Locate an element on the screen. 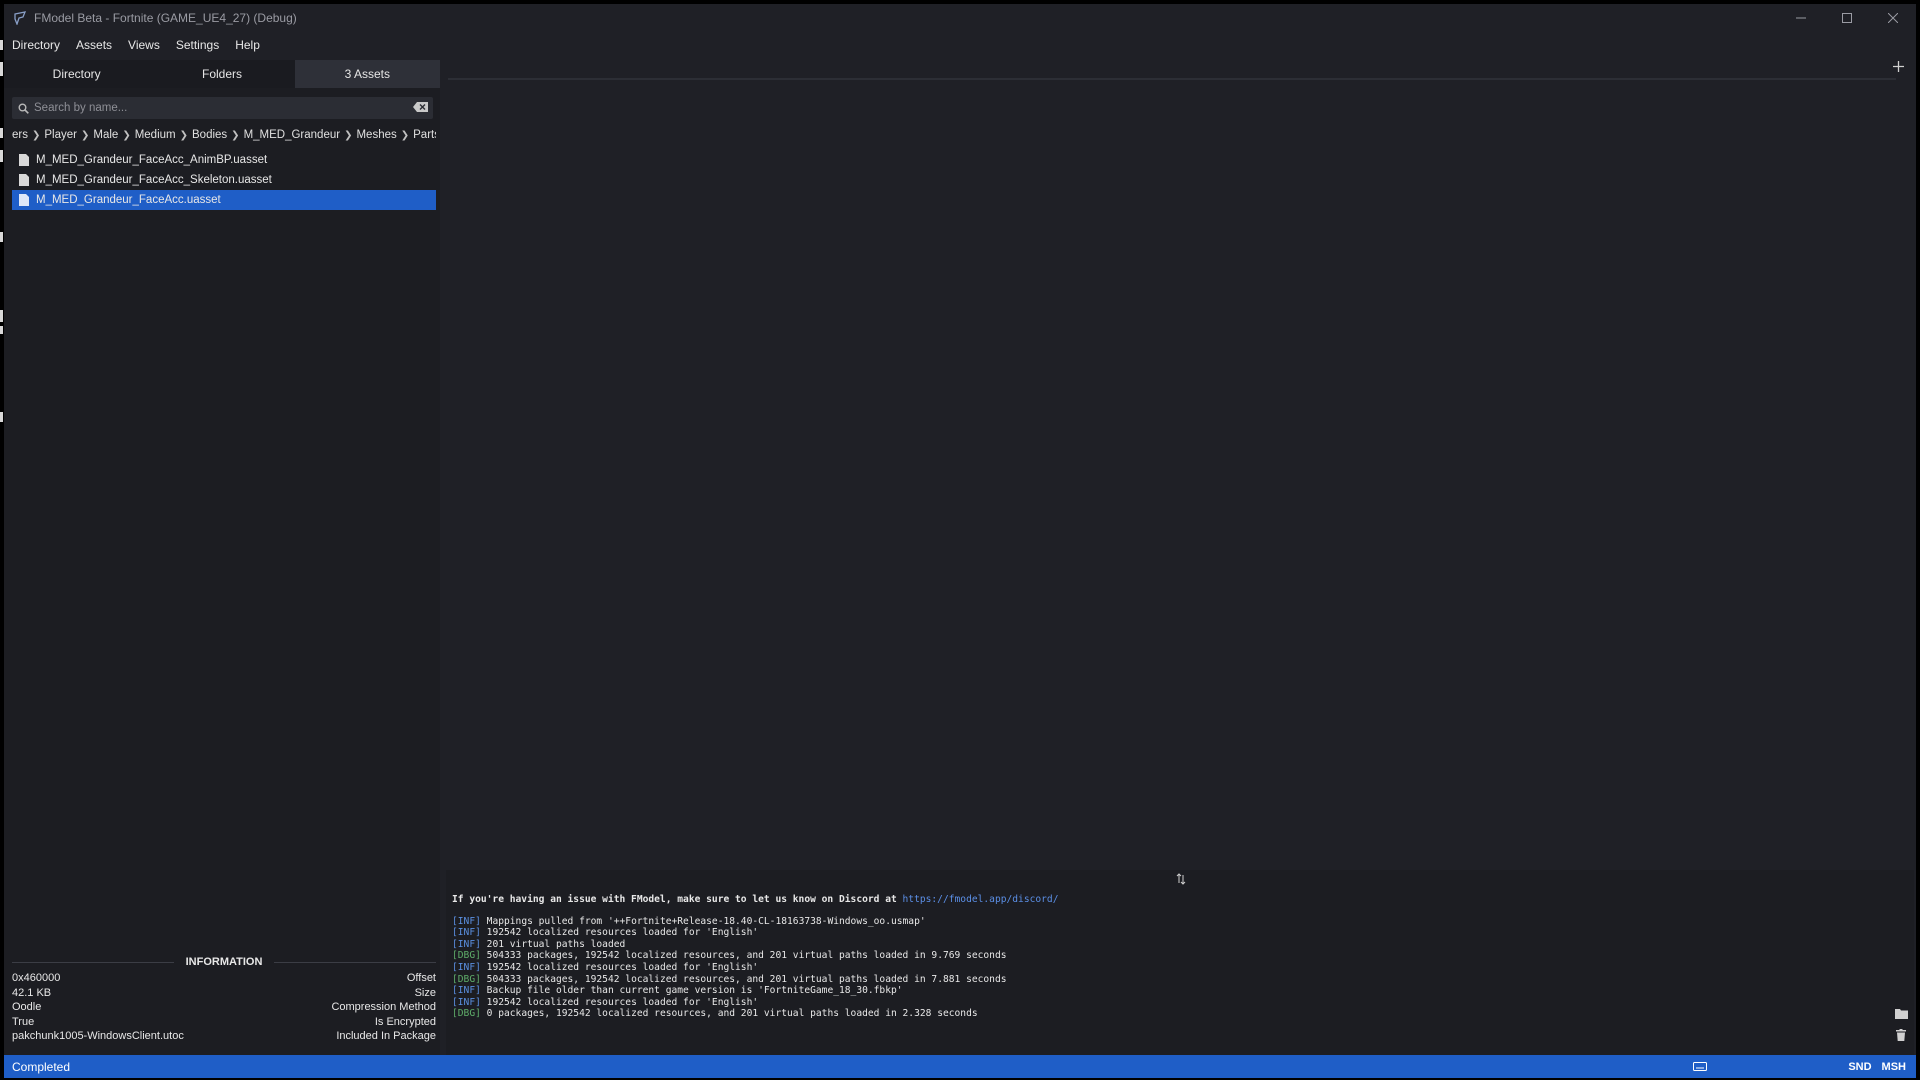 This screenshot has height=1080, width=1920. info-value: 42.1 KB is located at coordinates (32, 992).